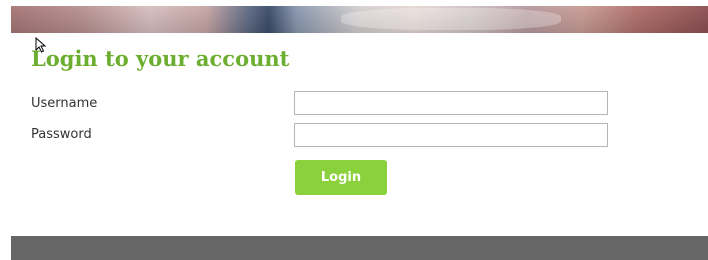 This screenshot has height=260, width=708. I want to click on page-title: Login to your account, so click(160, 58).